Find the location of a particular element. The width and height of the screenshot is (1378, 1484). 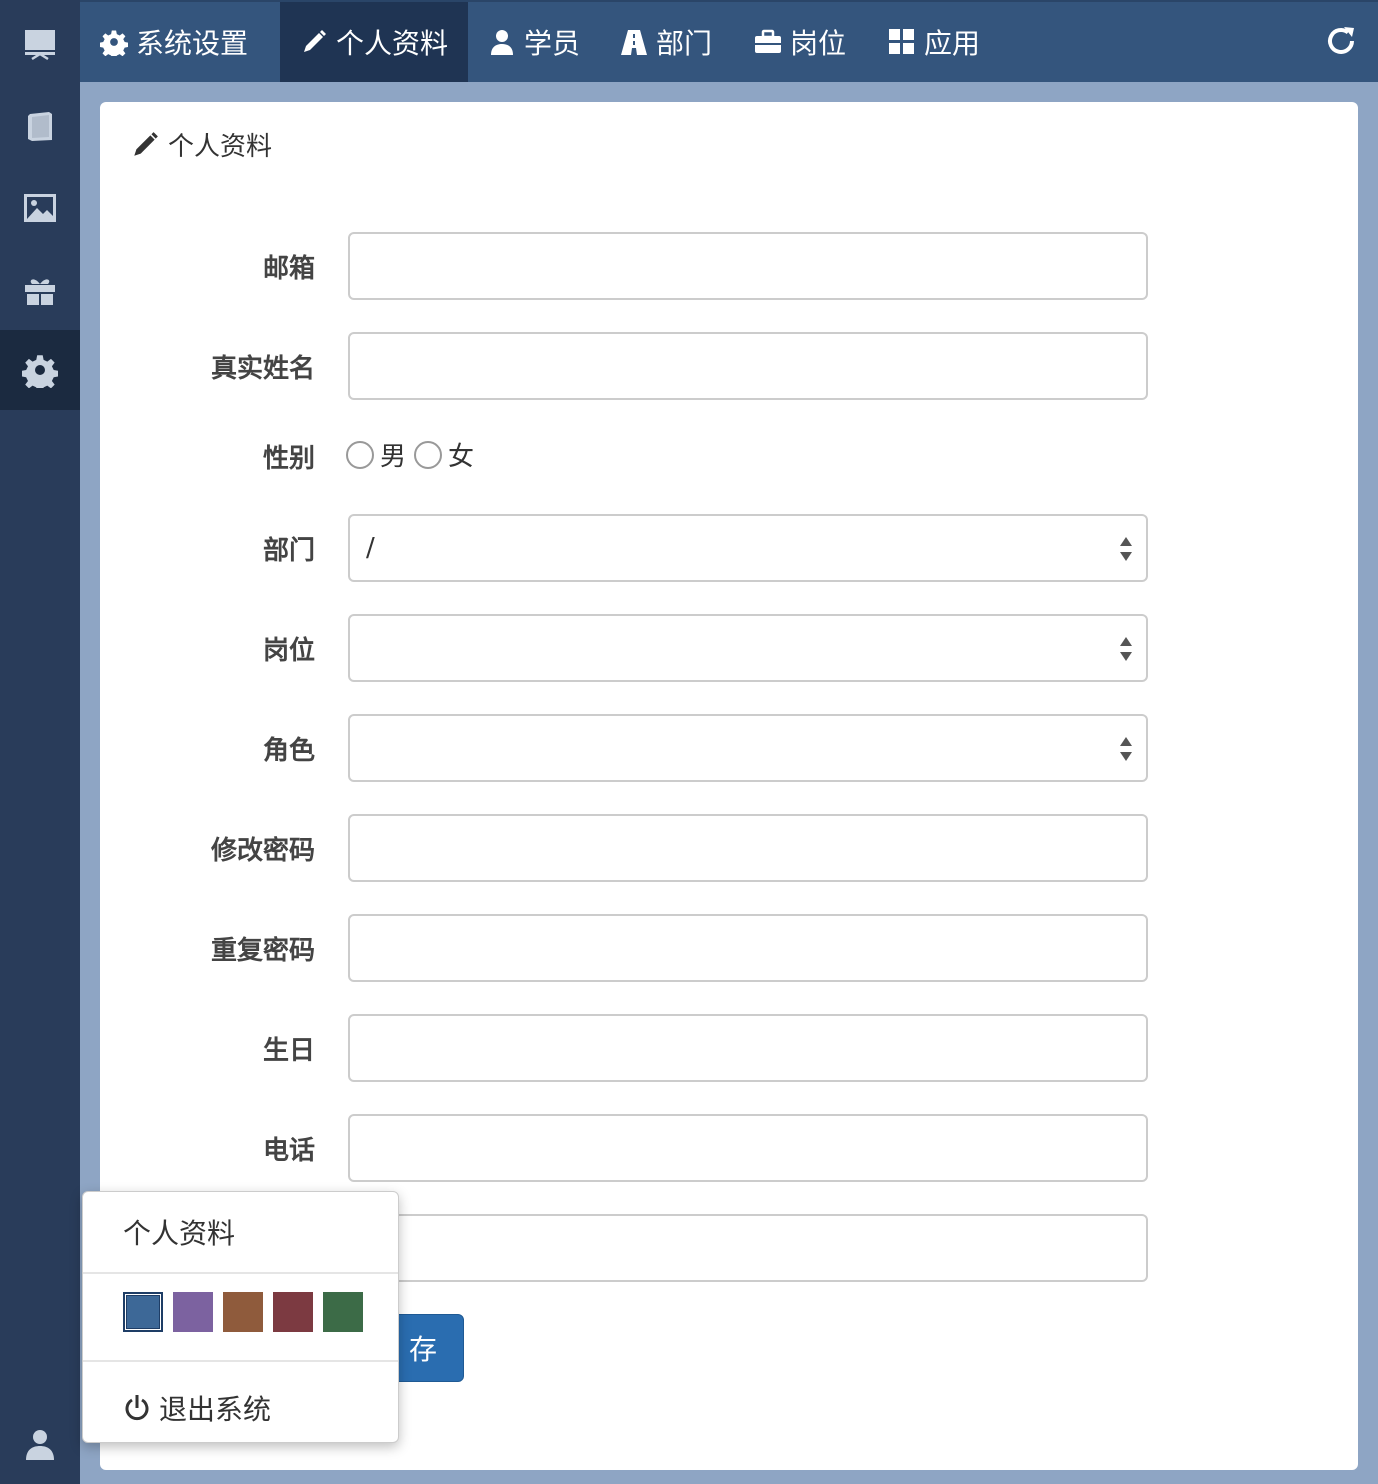

sidebar-user is located at coordinates (40, 1444).